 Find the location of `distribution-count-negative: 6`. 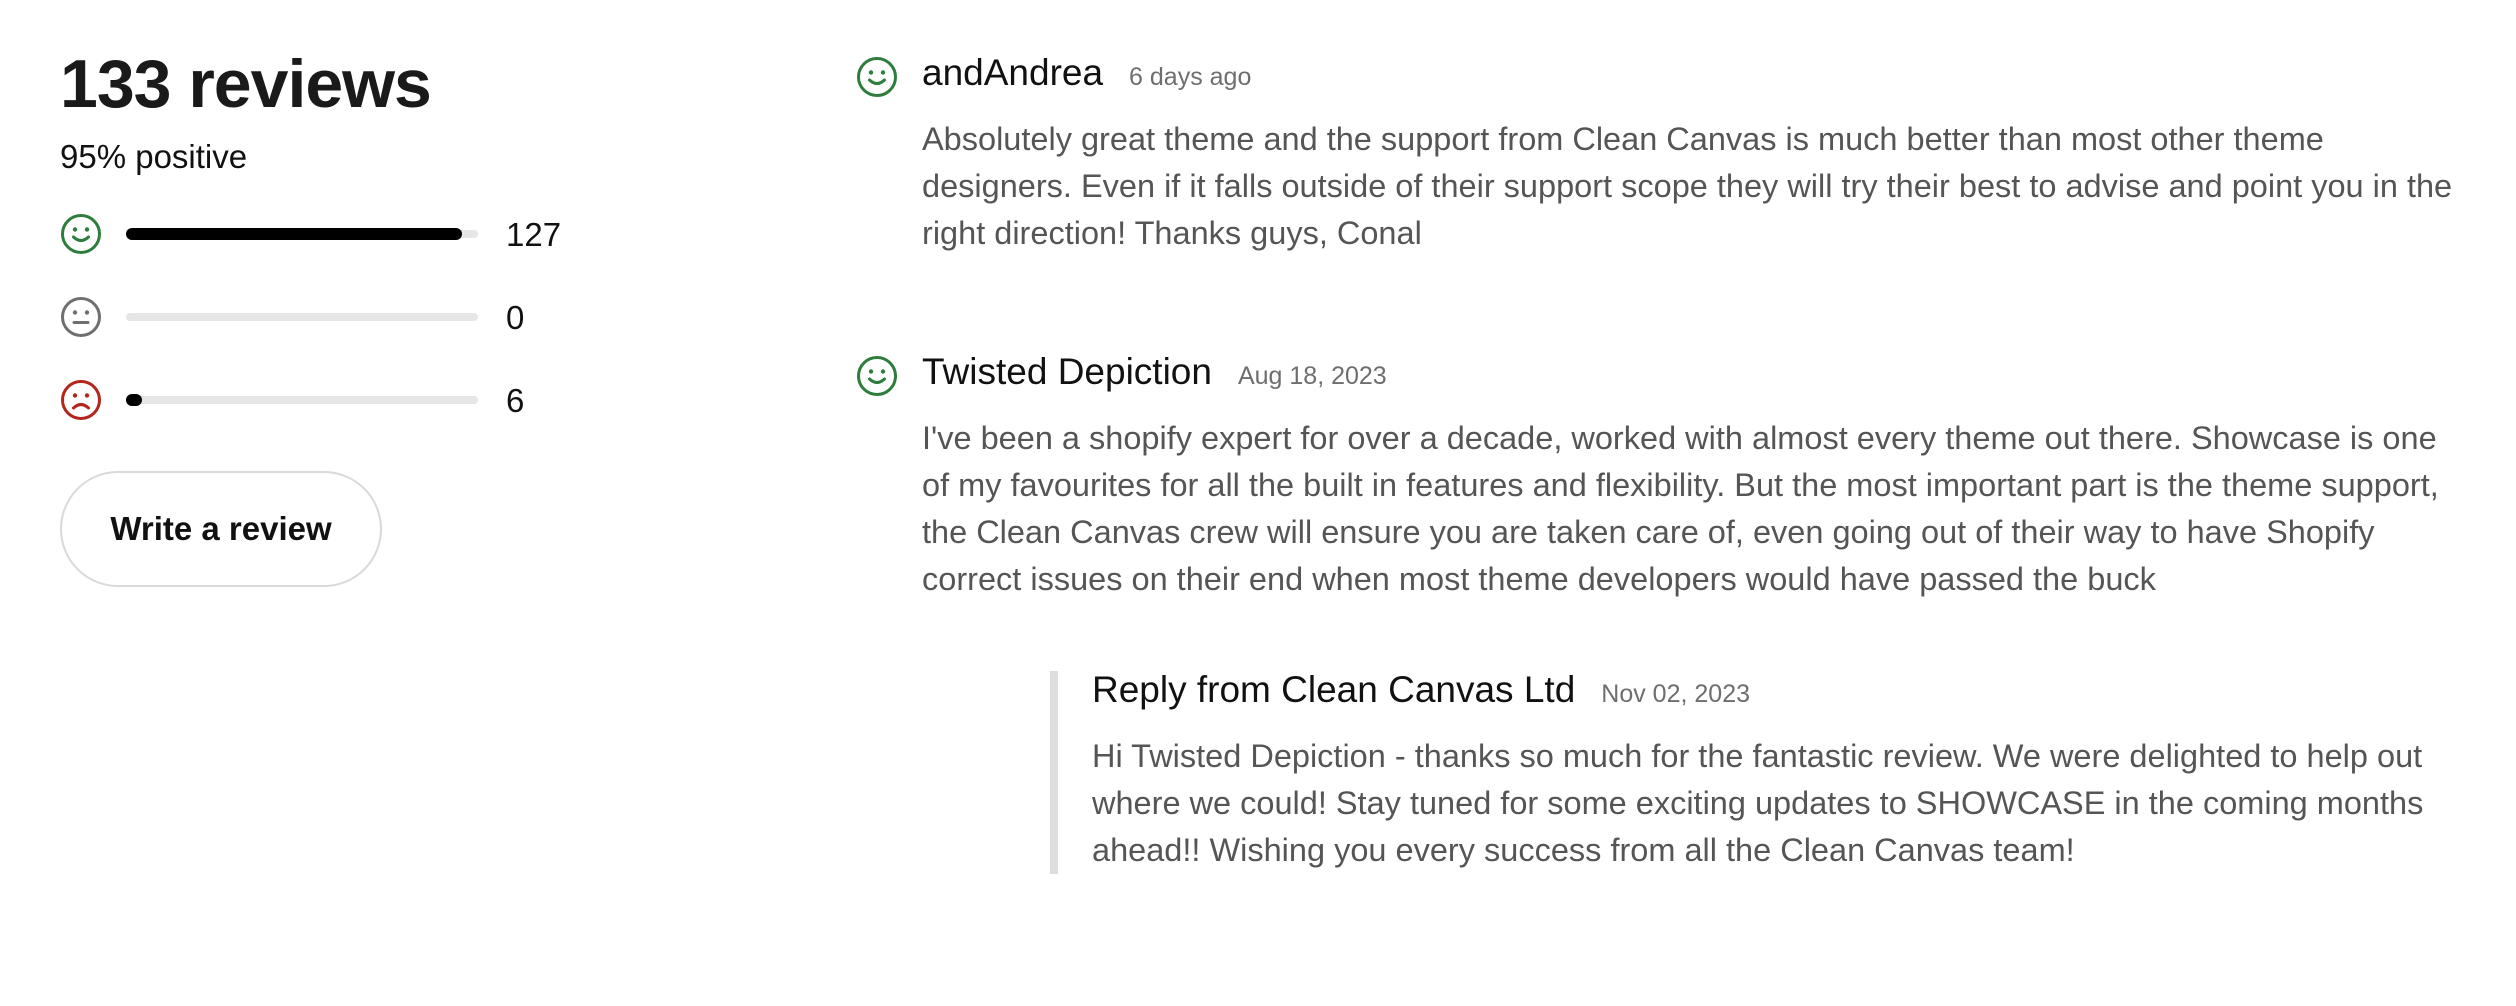

distribution-count-negative: 6 is located at coordinates (515, 400).